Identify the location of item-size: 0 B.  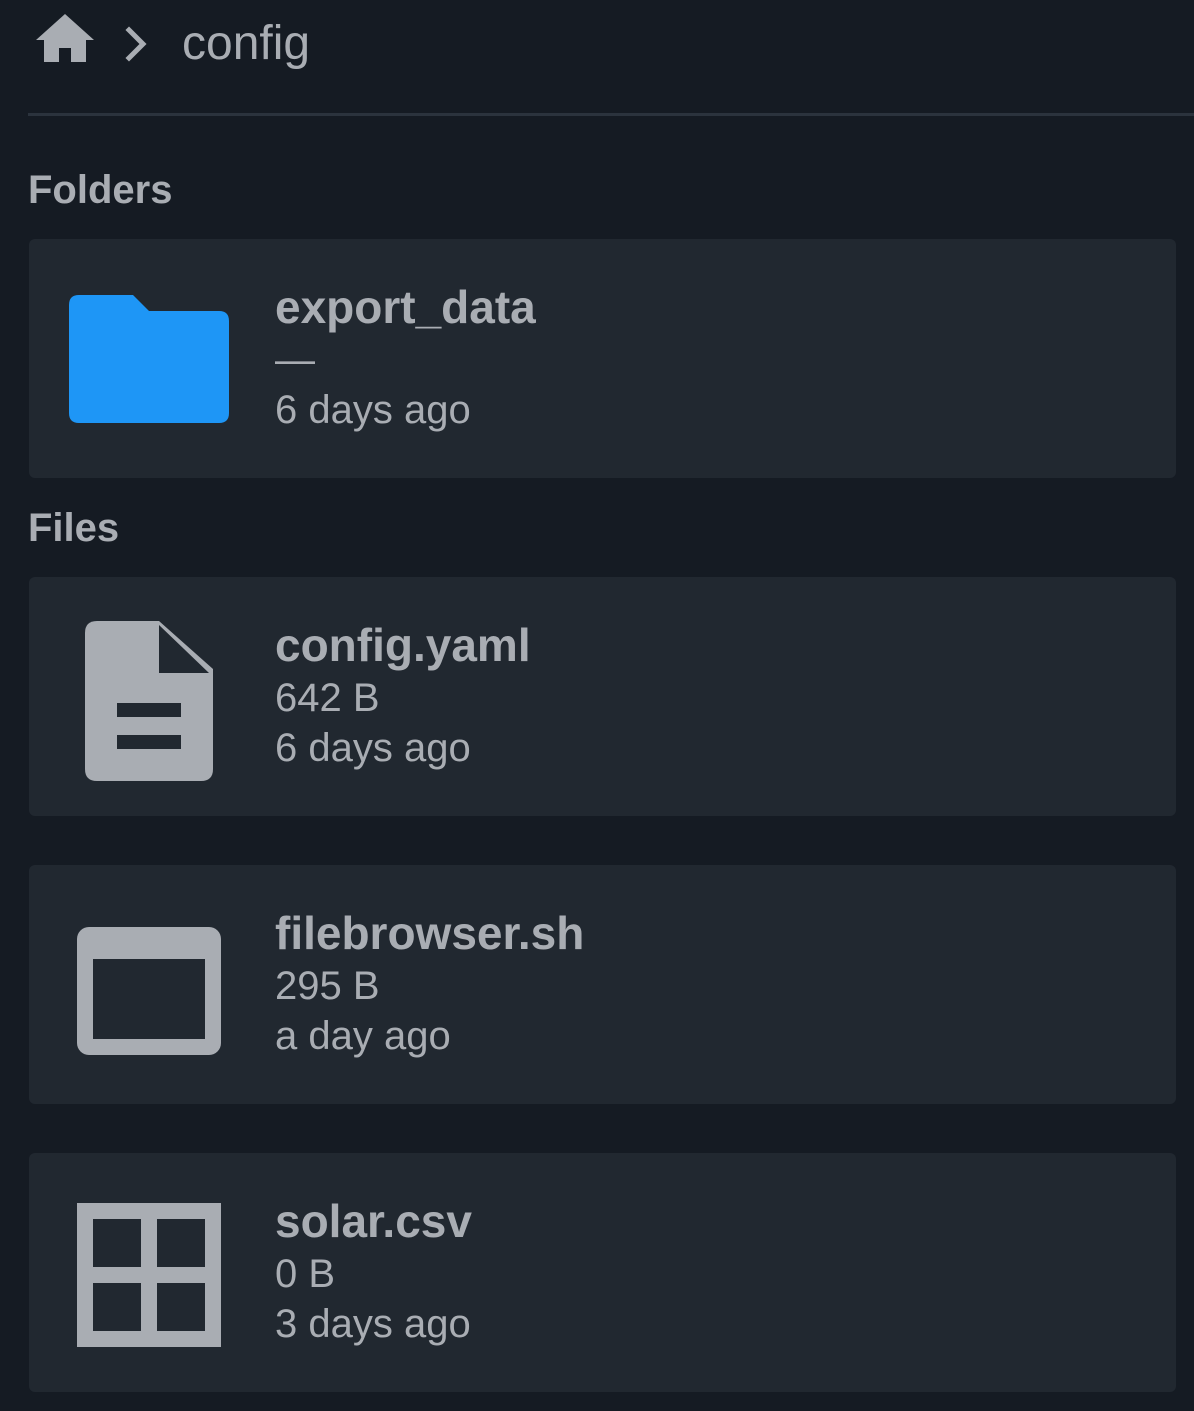
(305, 1274).